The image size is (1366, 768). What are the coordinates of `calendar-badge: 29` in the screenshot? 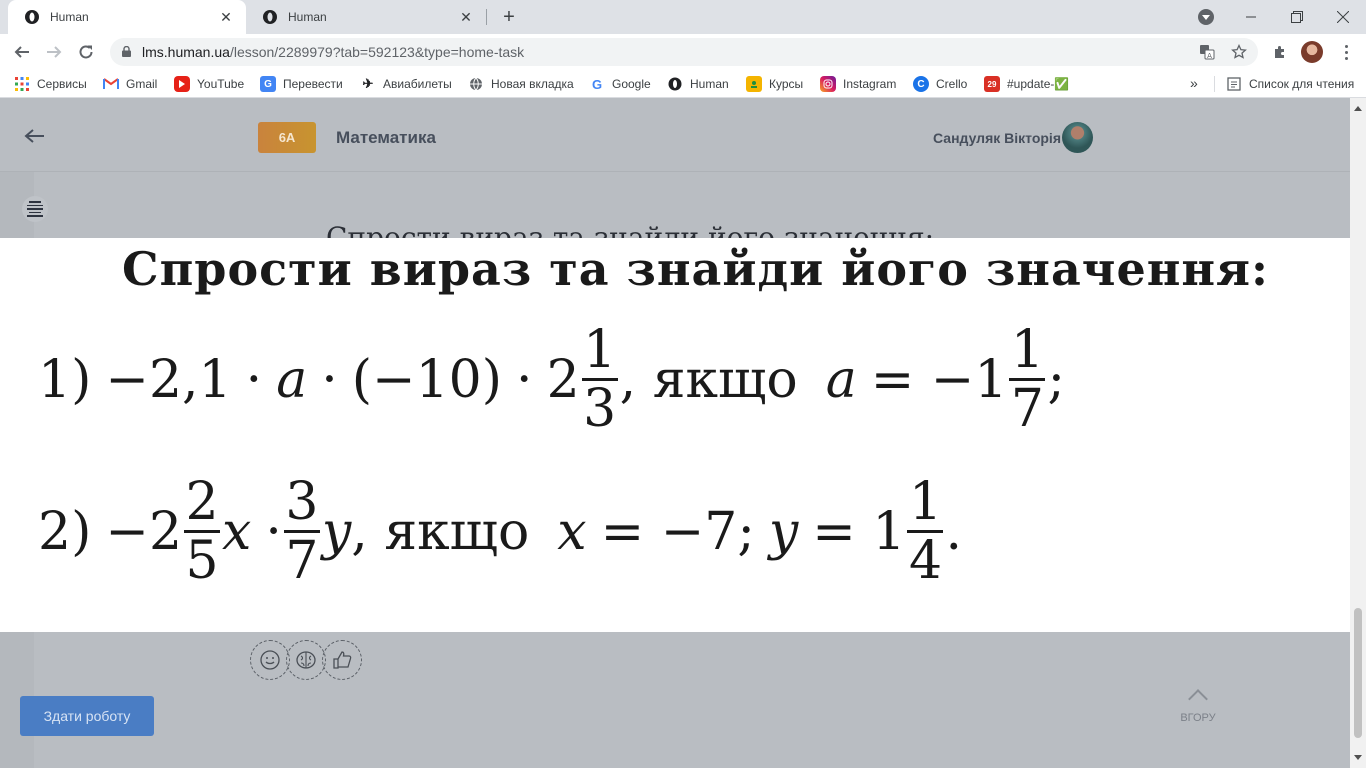 It's located at (992, 84).